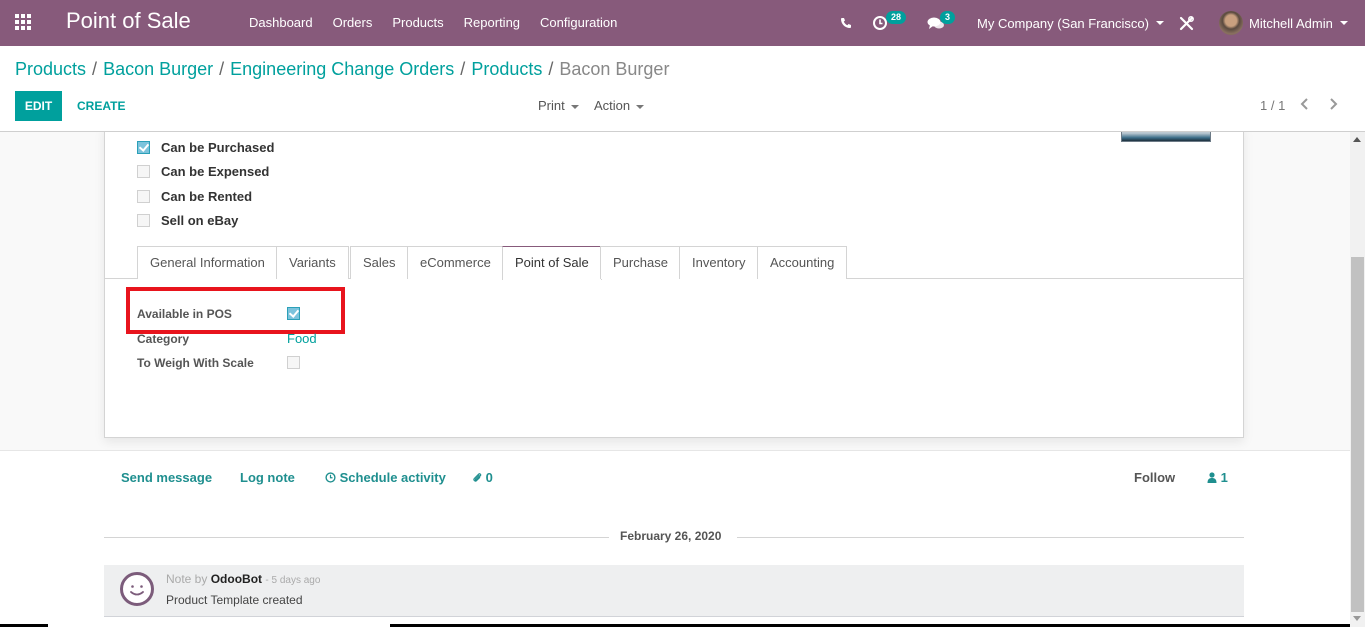 The image size is (1365, 627). Describe the element at coordinates (1291, 23) in the screenshot. I see `user-name: Mitchell Admin` at that location.